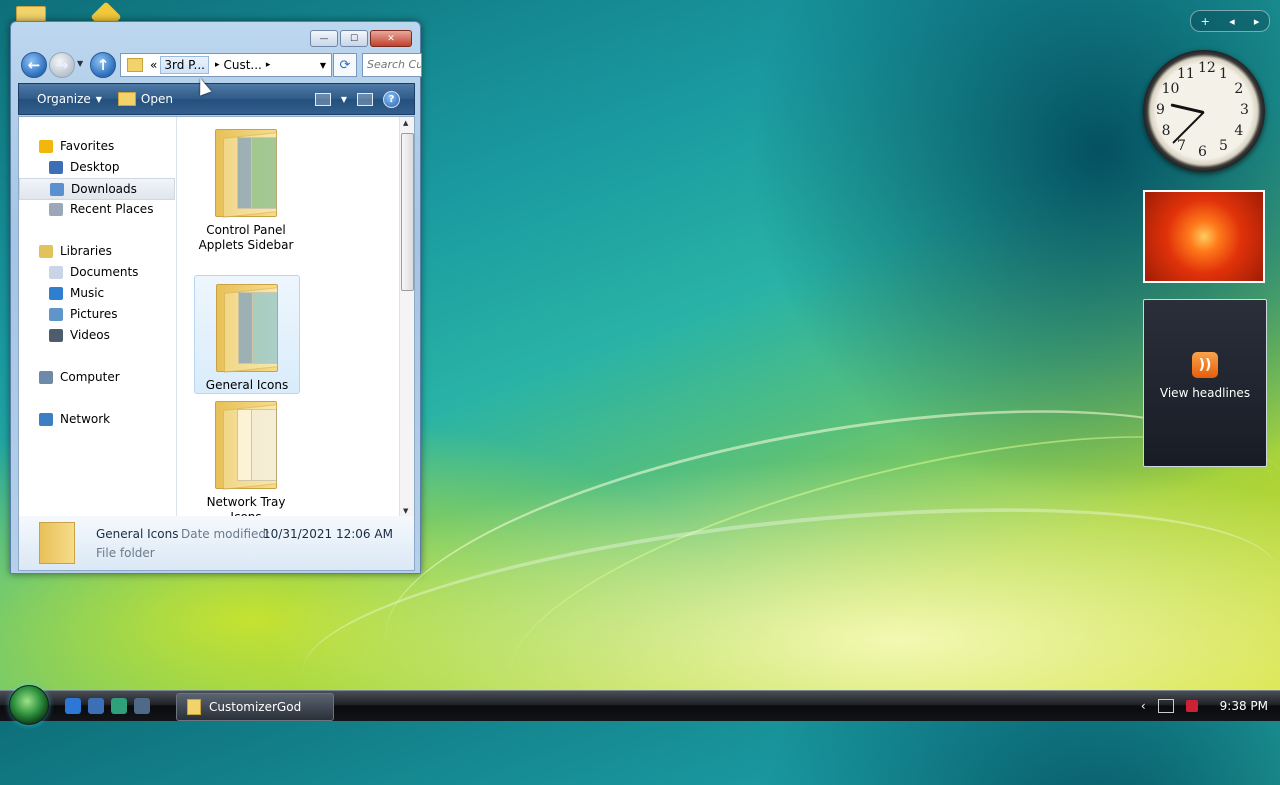  What do you see at coordinates (56, 335) in the screenshot?
I see `videos-icon` at bounding box center [56, 335].